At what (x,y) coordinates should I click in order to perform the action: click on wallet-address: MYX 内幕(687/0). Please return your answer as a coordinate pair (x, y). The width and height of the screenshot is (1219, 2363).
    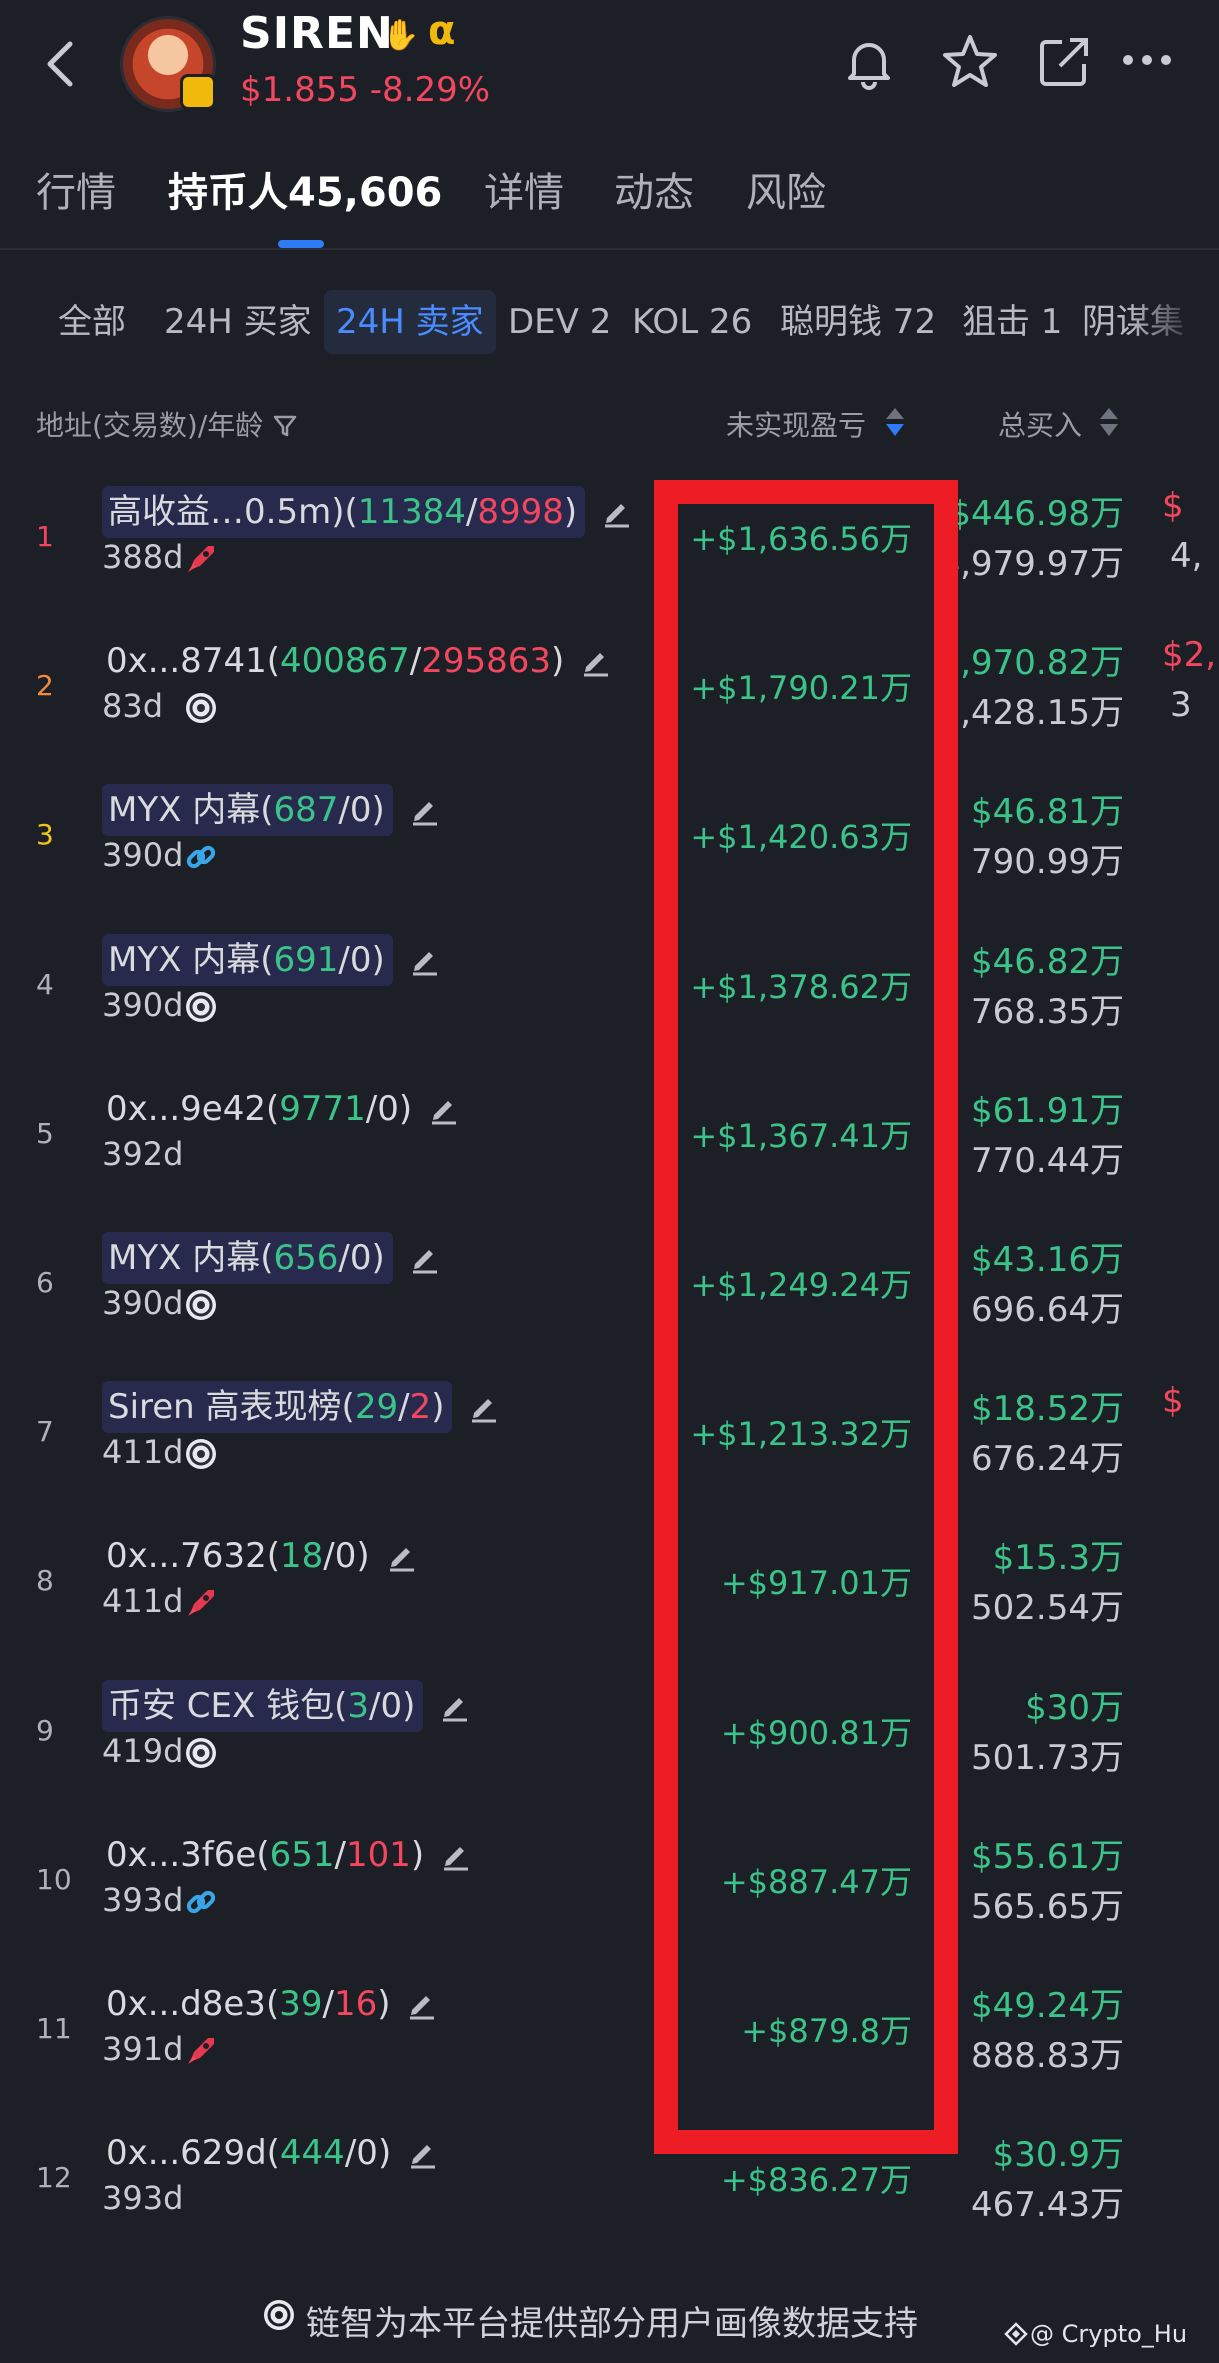
    Looking at the image, I should click on (247, 810).